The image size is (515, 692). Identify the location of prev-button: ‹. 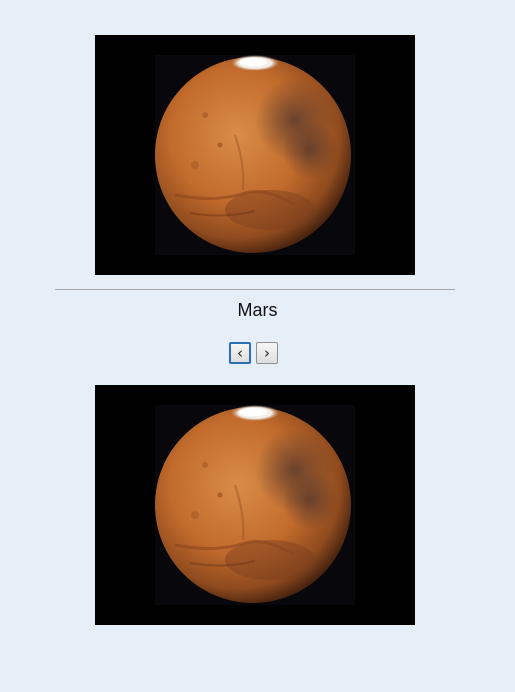
(240, 353).